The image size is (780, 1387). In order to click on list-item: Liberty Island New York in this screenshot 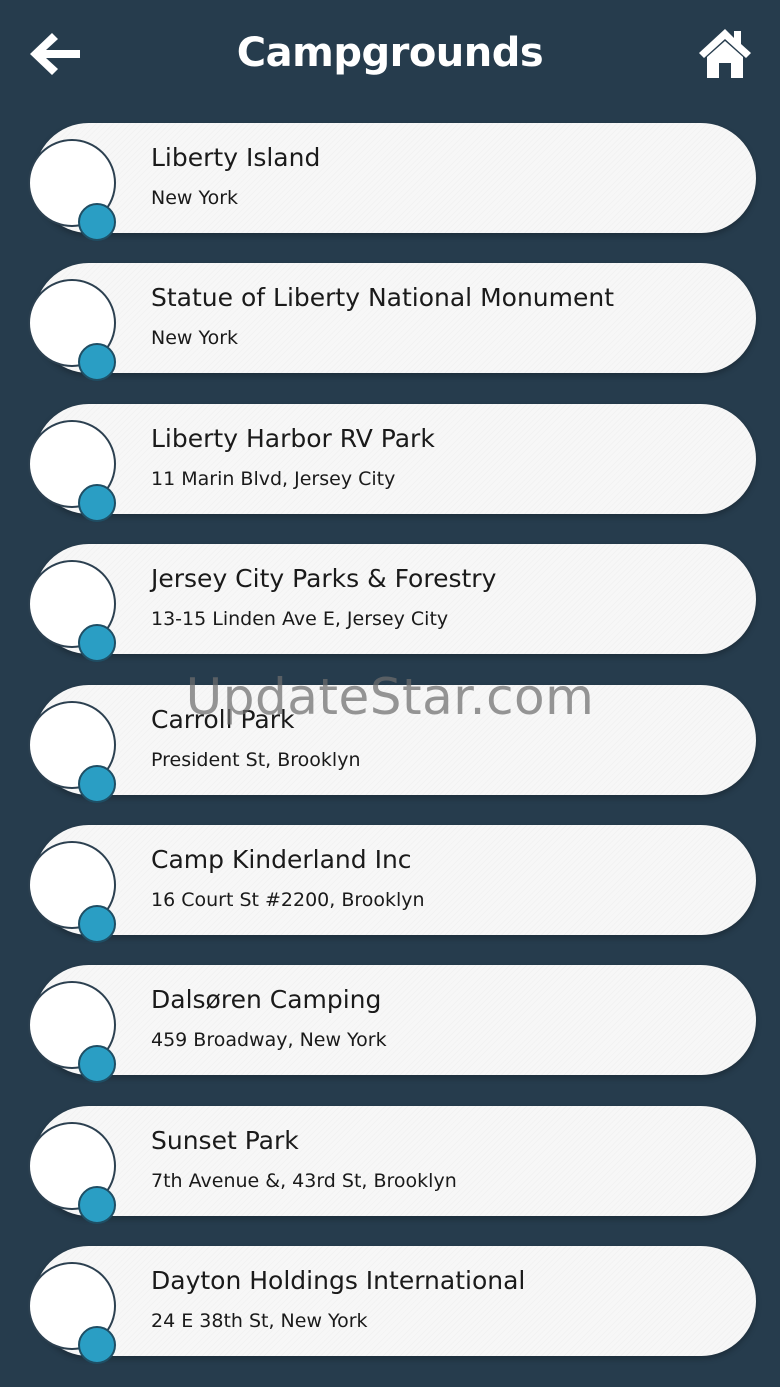, I will do `click(390, 182)`.